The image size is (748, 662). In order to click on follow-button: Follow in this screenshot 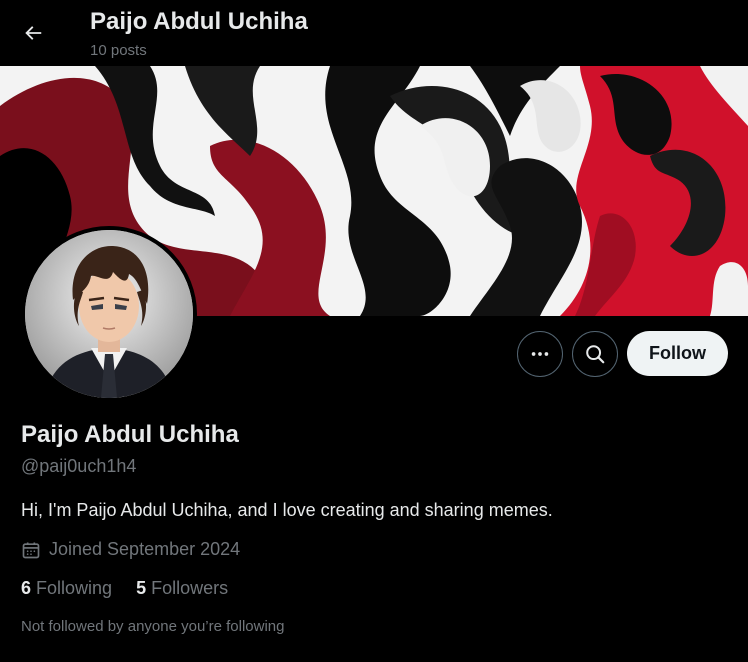, I will do `click(677, 353)`.